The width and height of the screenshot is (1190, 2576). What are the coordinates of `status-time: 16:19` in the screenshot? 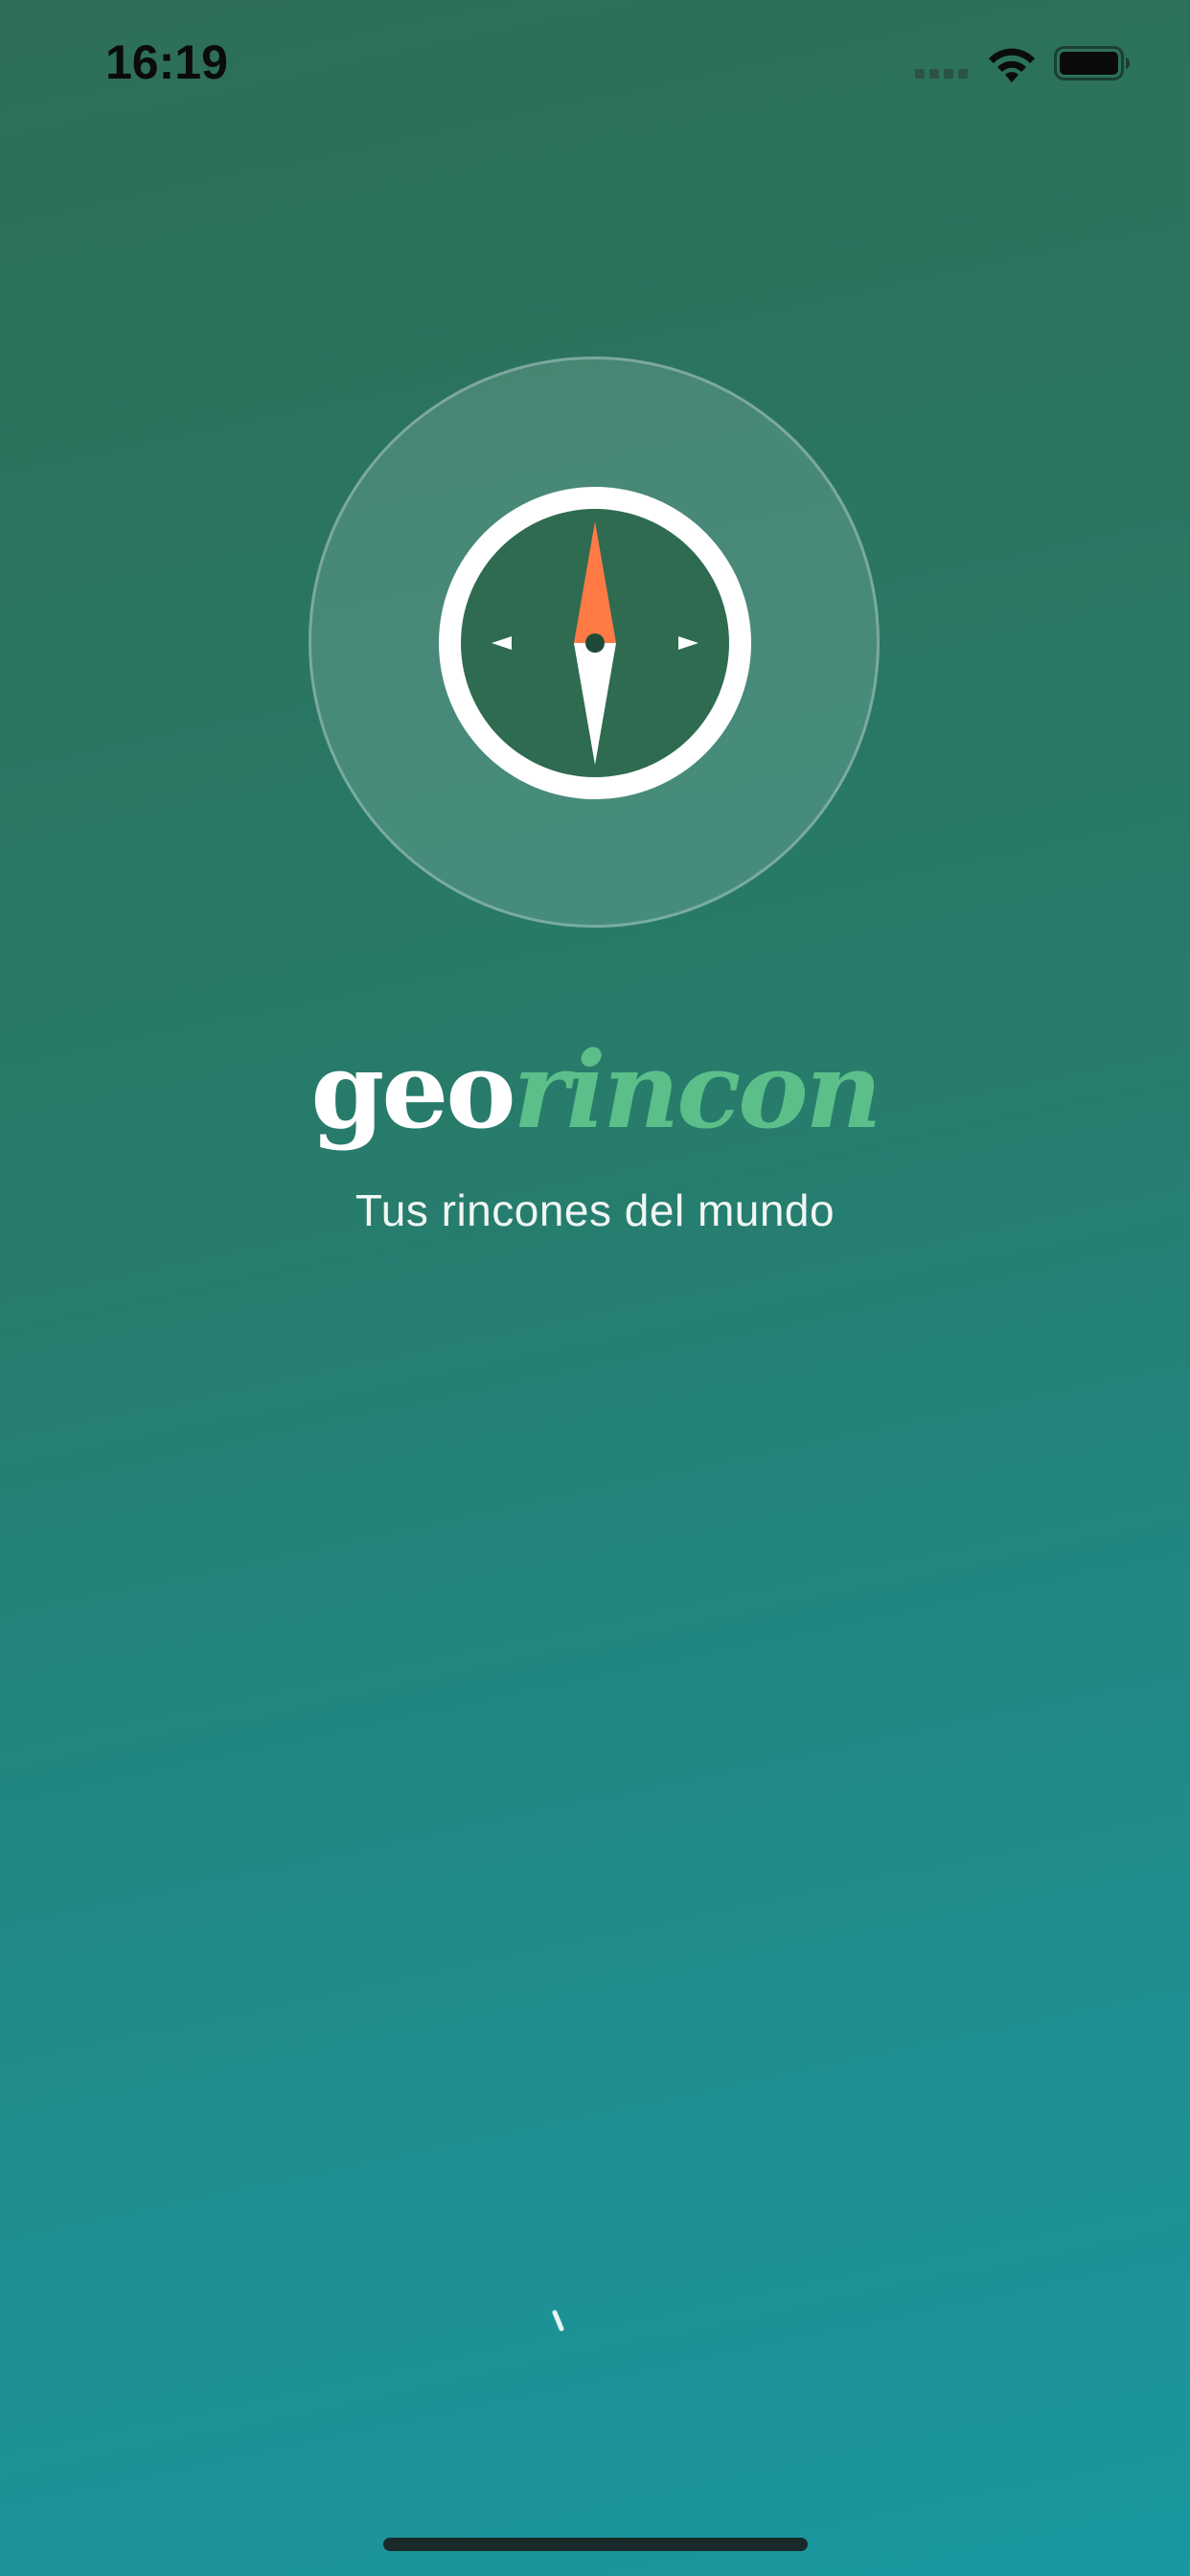 It's located at (167, 62).